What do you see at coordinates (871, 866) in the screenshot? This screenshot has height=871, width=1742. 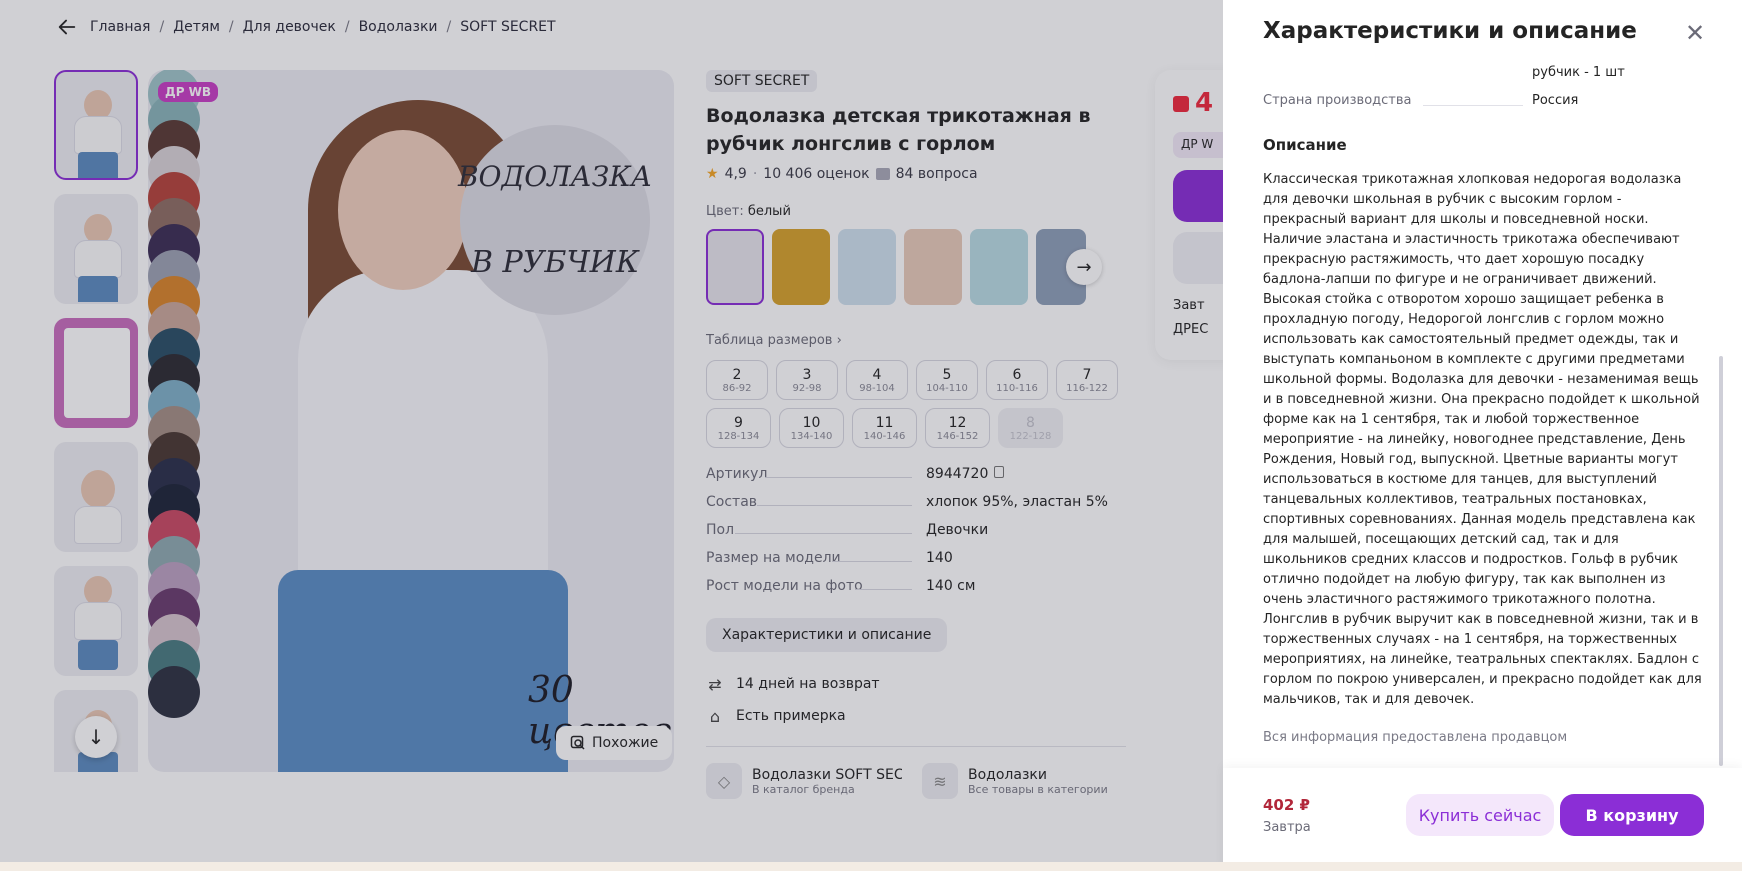 I see `bottom-strip` at bounding box center [871, 866].